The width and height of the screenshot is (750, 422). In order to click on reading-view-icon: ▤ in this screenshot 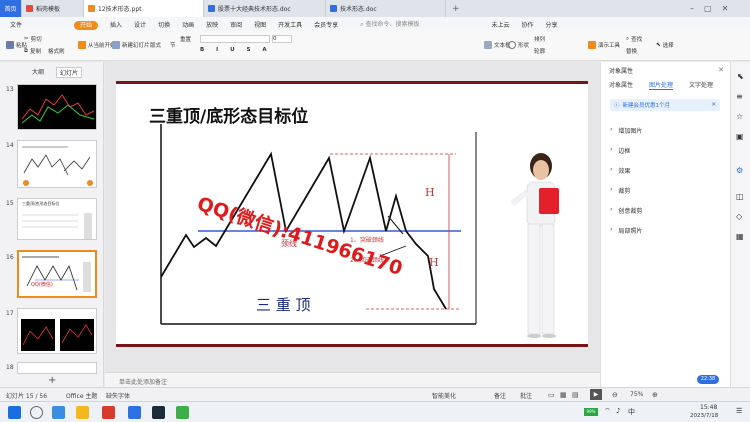, I will do `click(575, 395)`.